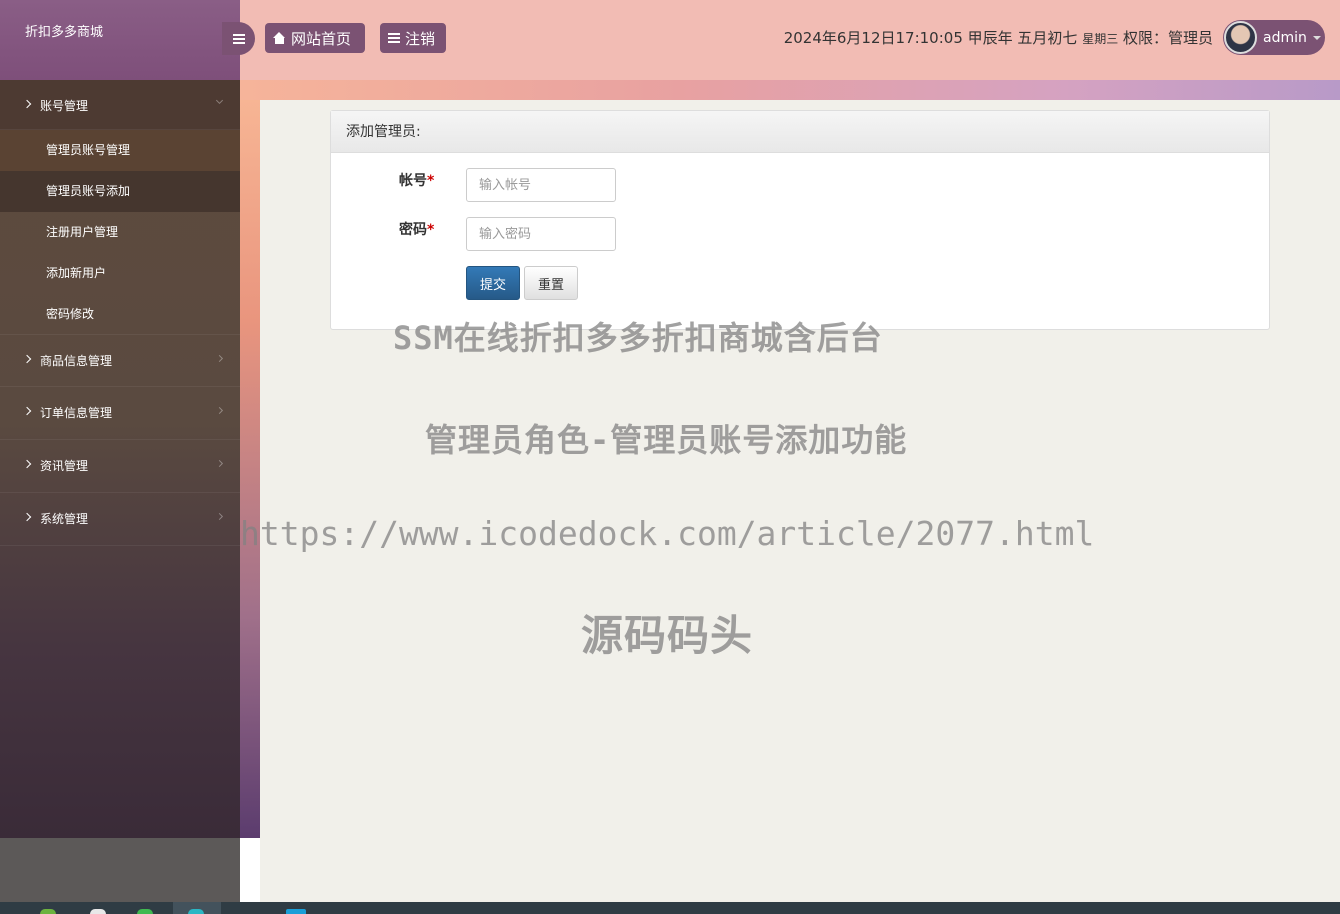 The height and width of the screenshot is (914, 1340). I want to click on sidebar-subitem-admin-manage: 管理员账号管理, so click(120, 150).